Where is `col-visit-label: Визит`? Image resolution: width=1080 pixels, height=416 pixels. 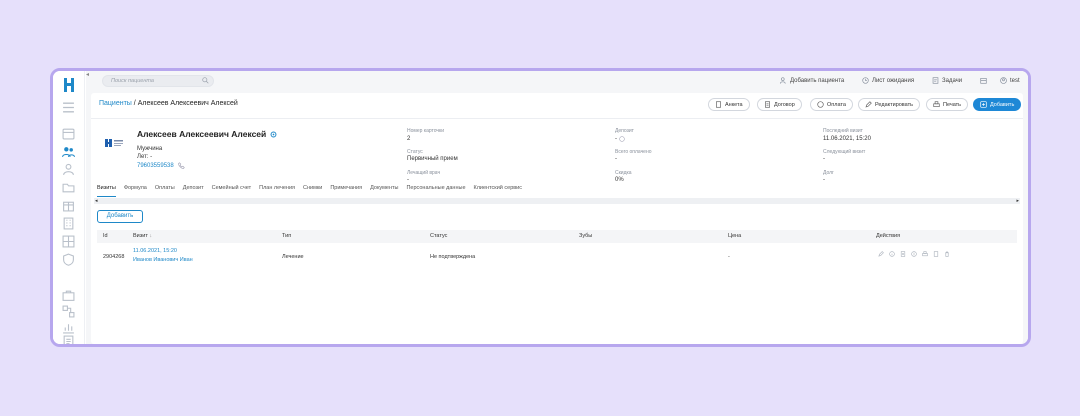
col-visit-label: Визит is located at coordinates (140, 236).